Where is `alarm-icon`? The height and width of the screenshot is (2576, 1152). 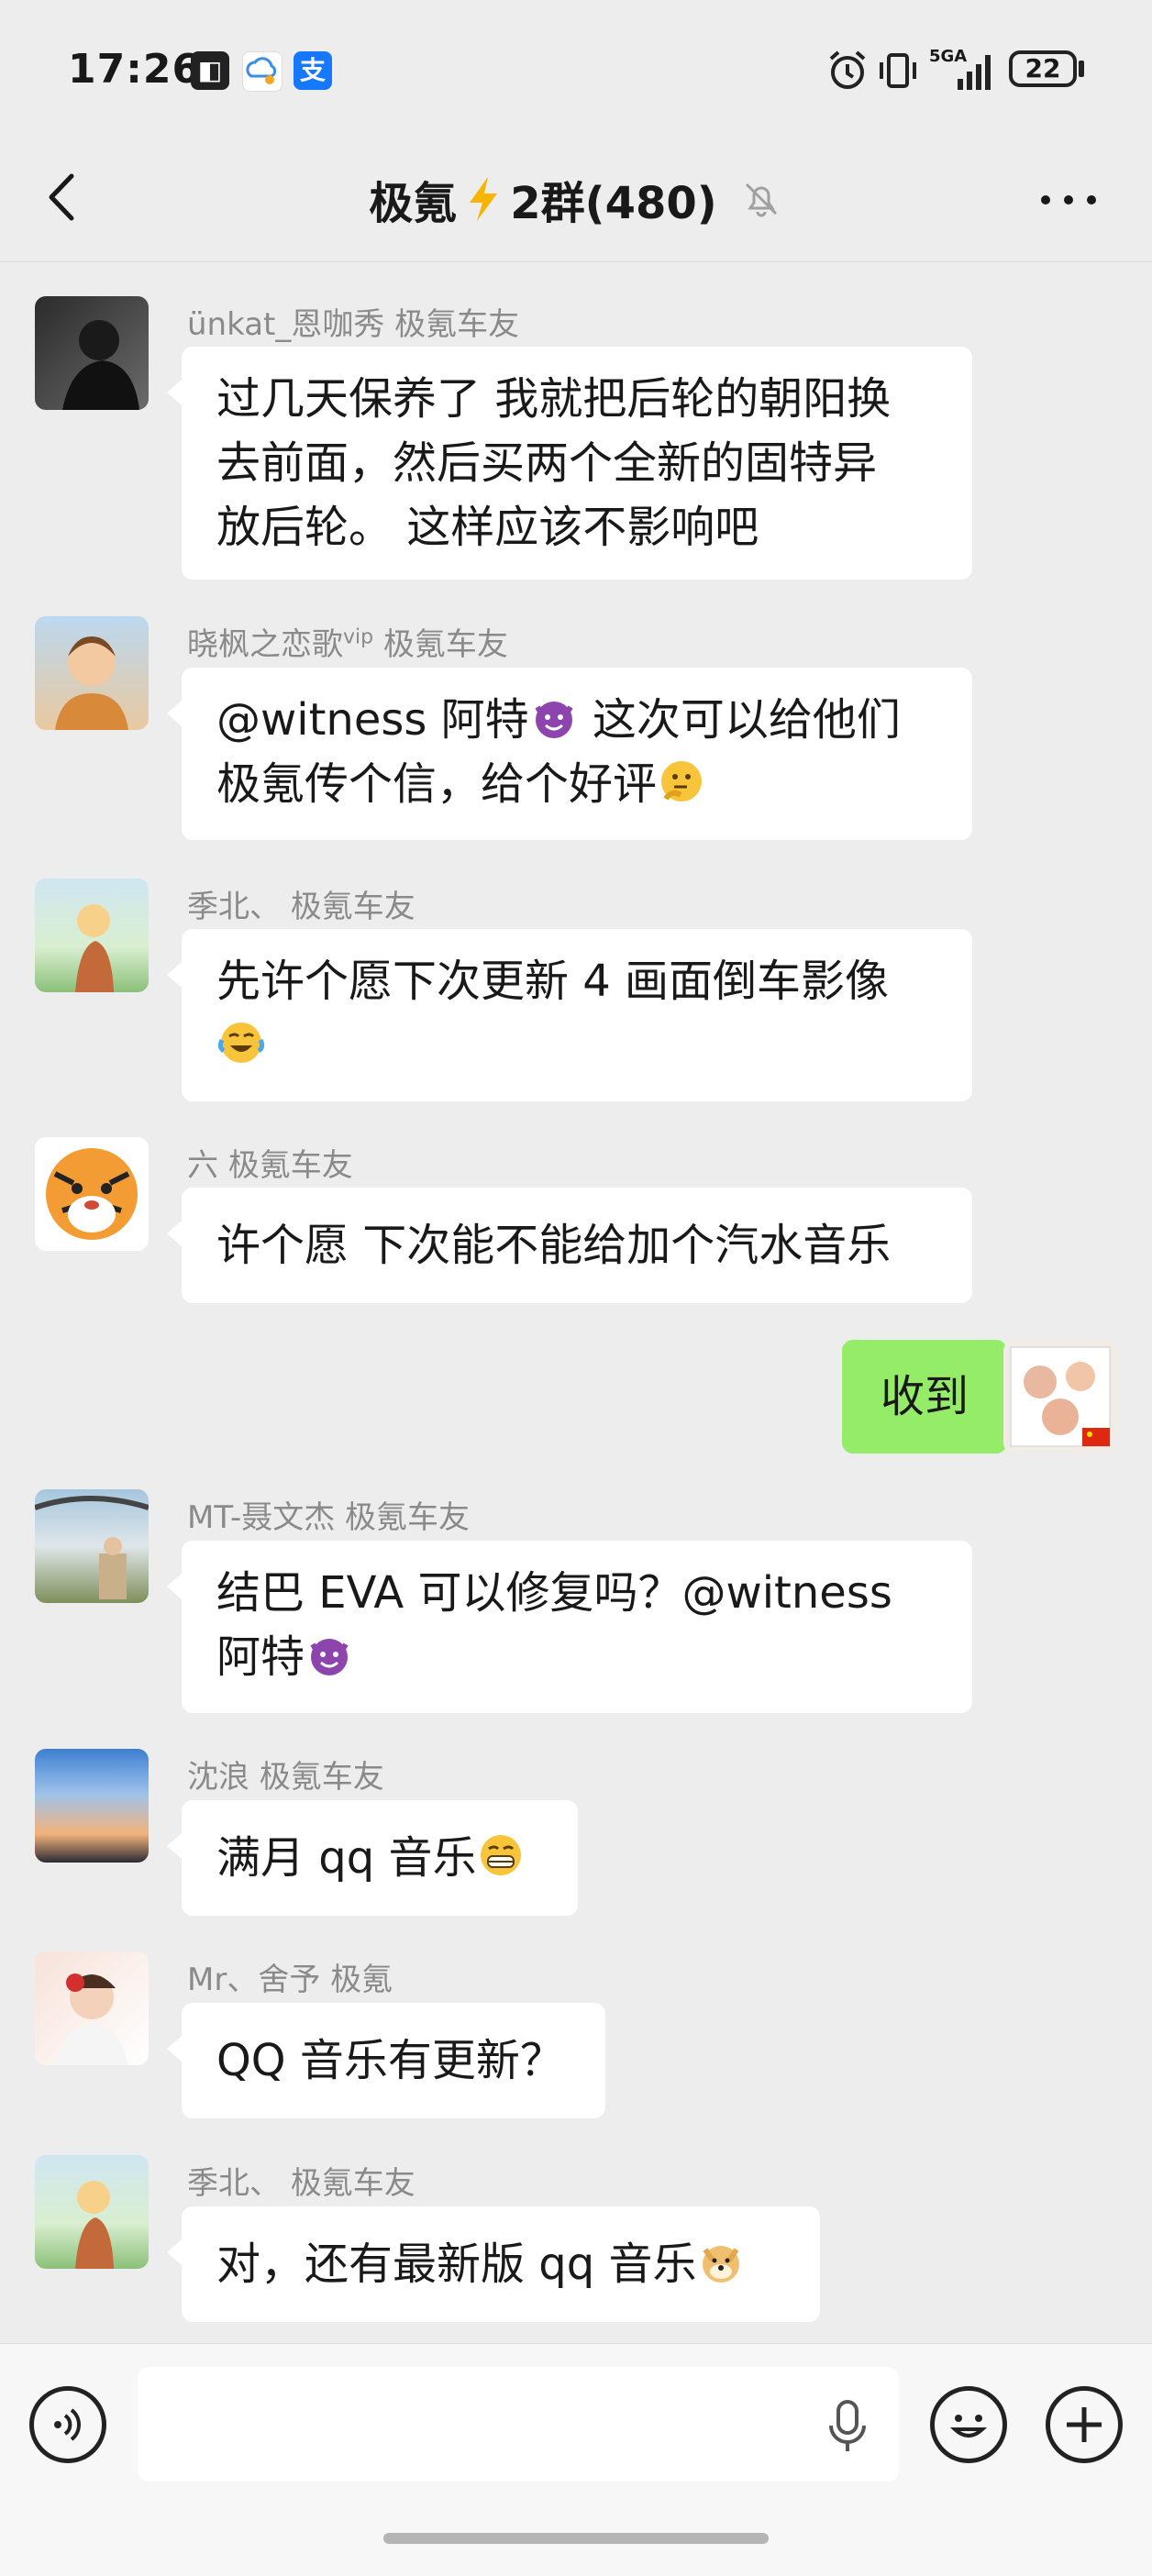
alarm-icon is located at coordinates (847, 69).